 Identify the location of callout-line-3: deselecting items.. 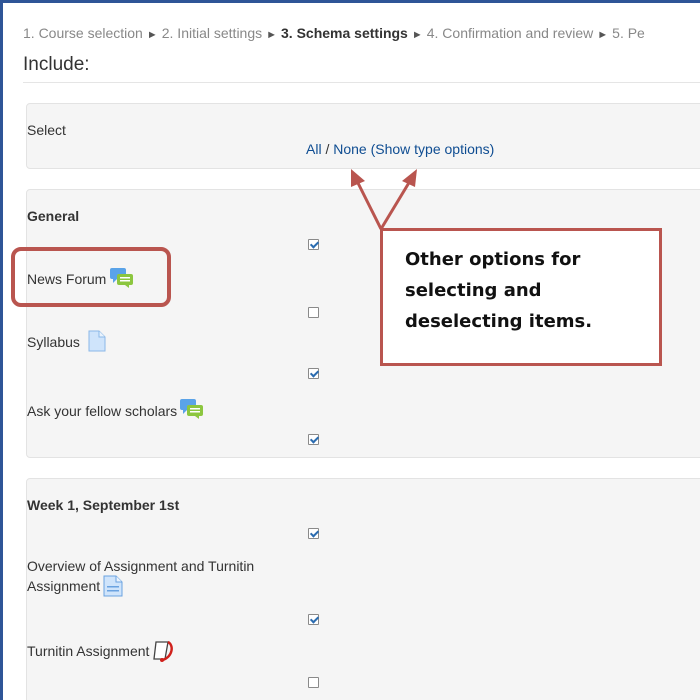
(499, 321).